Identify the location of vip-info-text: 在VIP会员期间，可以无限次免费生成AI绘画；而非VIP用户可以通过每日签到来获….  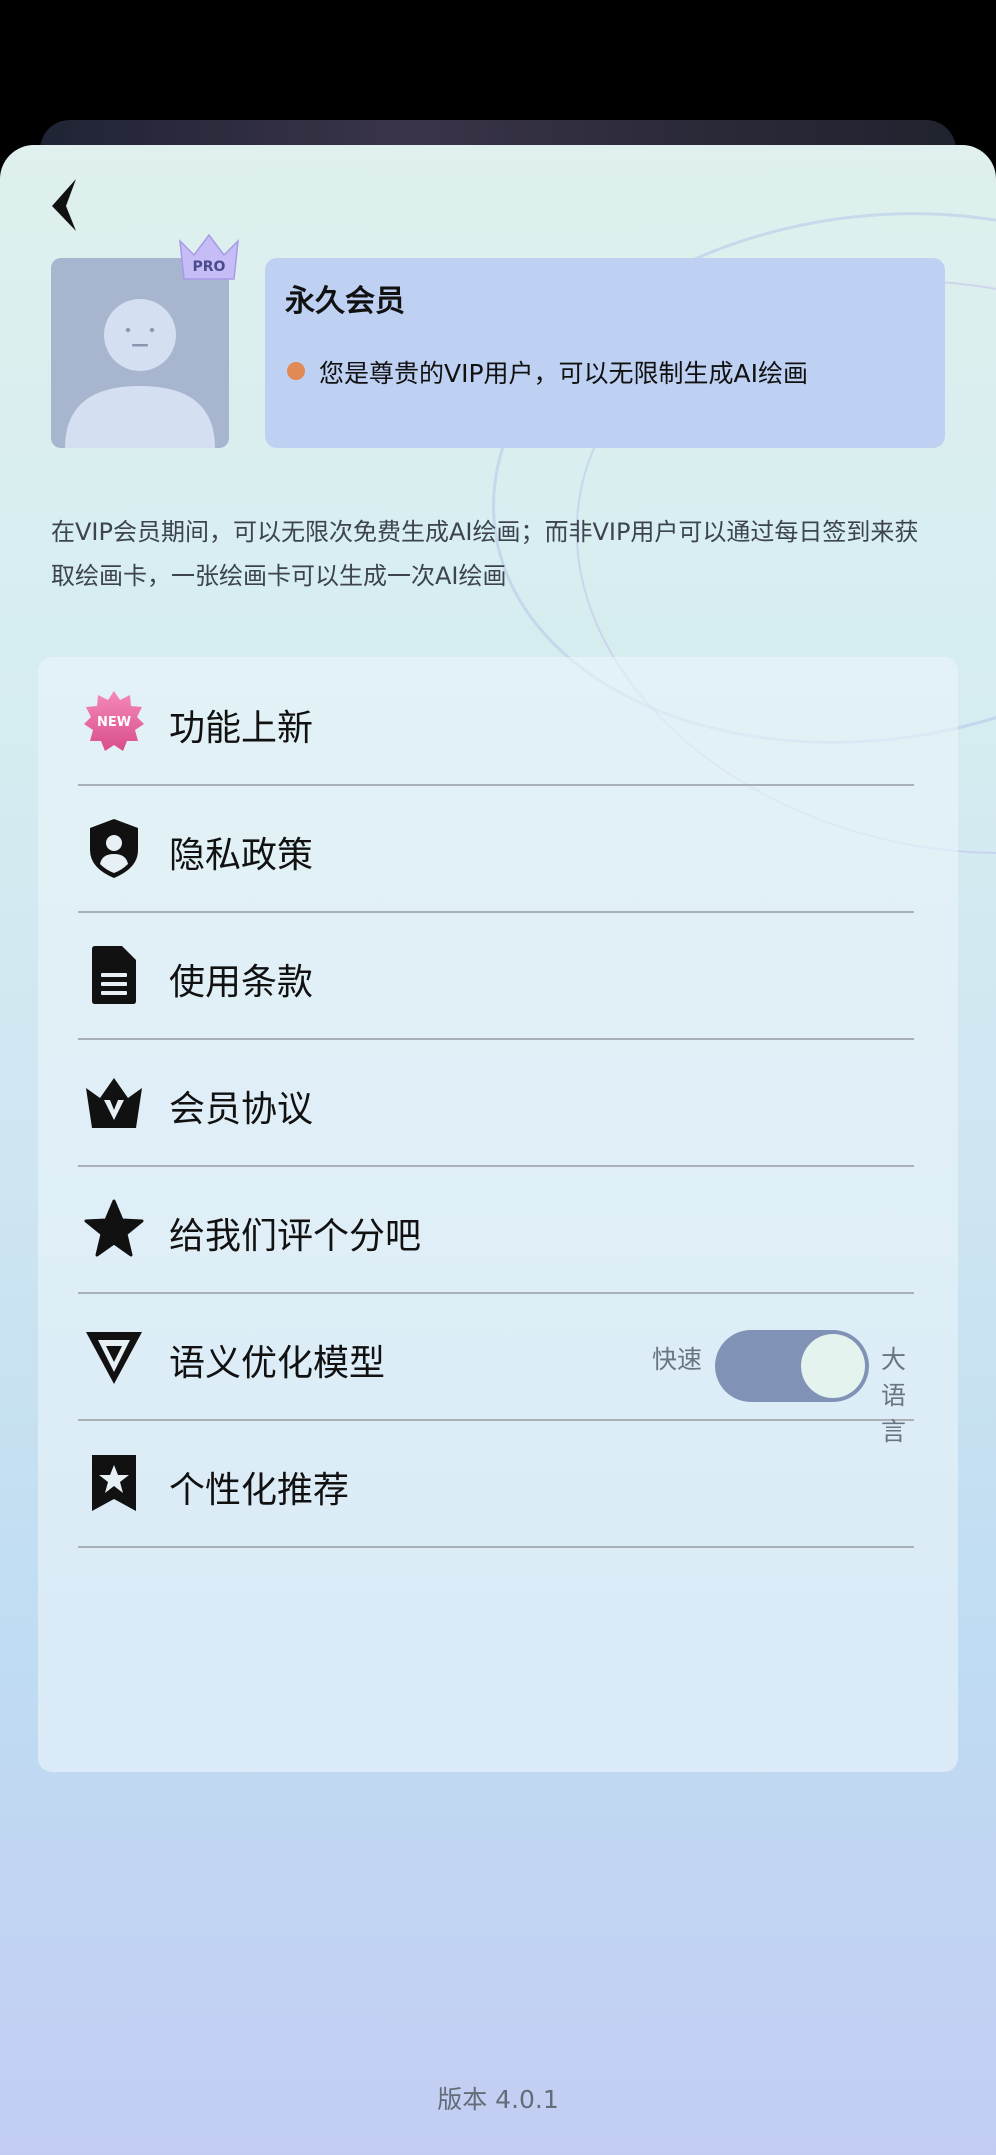
(485, 554).